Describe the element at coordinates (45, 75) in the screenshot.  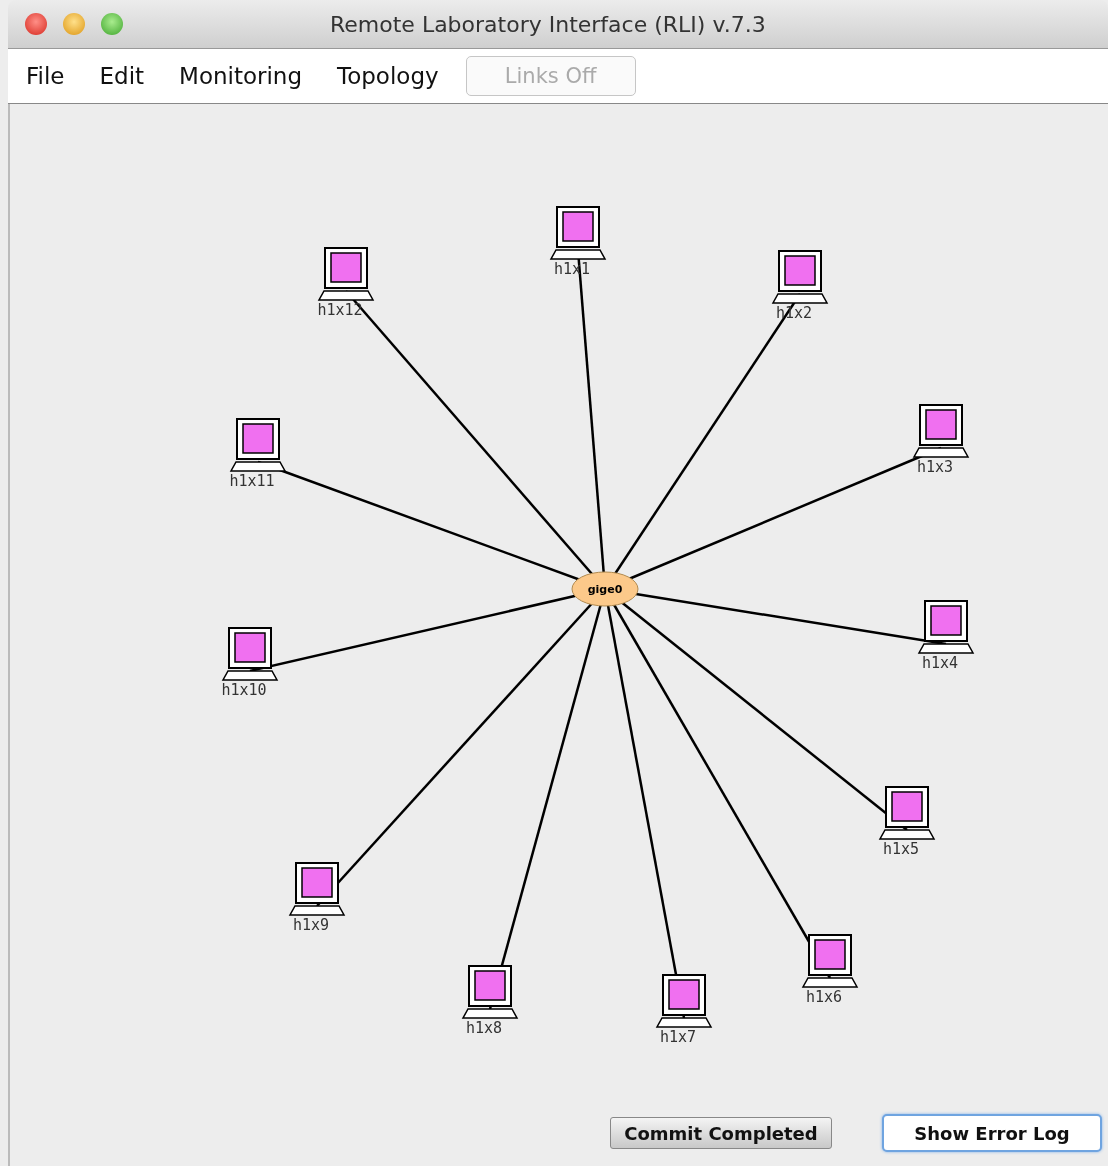
I see `menu-item: File` at that location.